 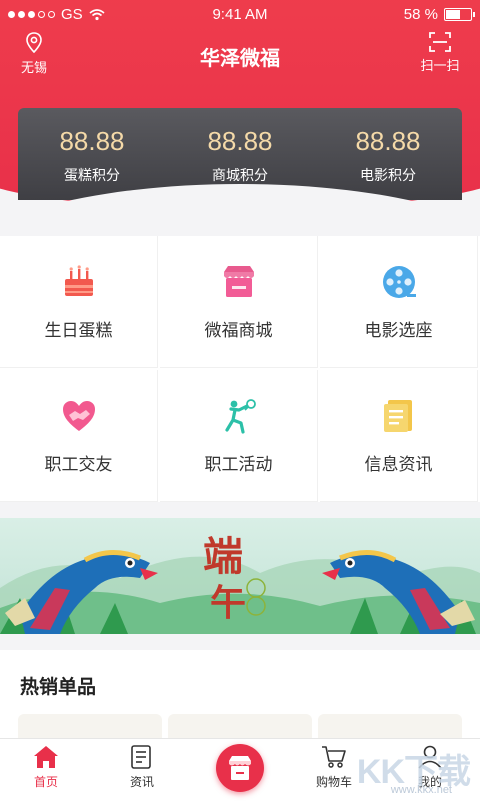 I want to click on scan-icon, so click(x=440, y=42).